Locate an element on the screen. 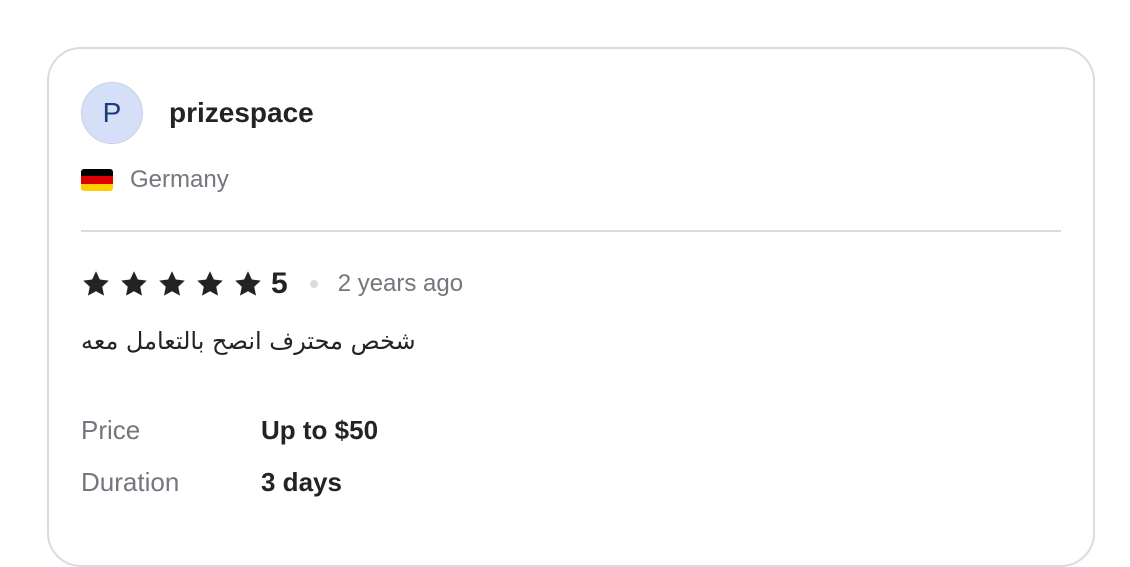 This screenshot has width=1130, height=567. divider is located at coordinates (571, 231).